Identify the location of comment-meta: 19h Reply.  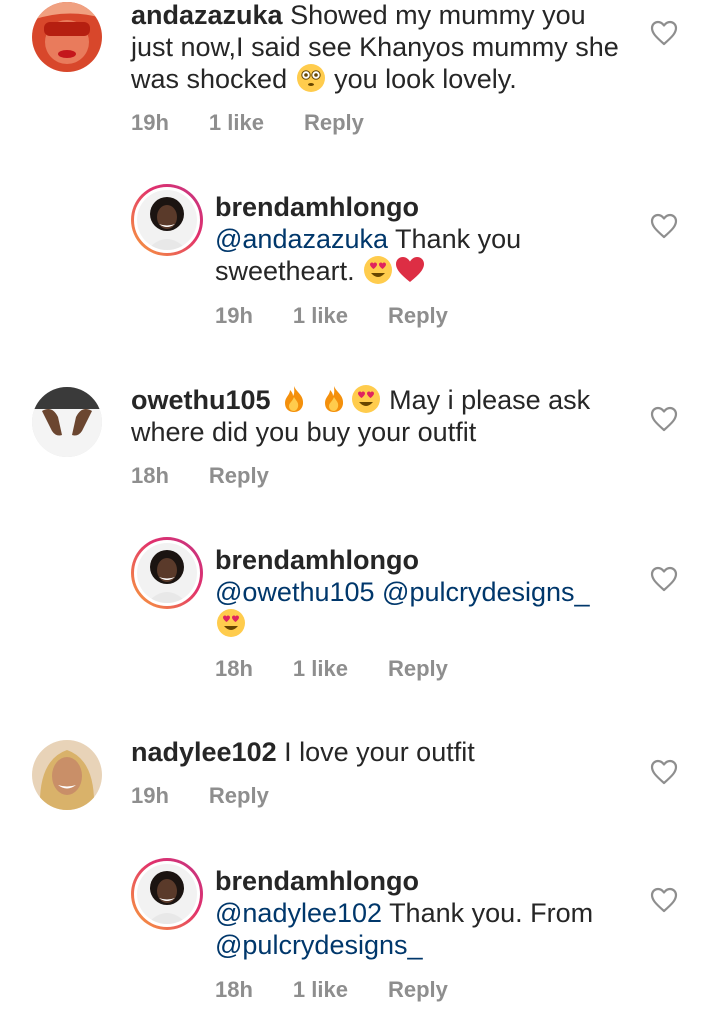
(200, 796).